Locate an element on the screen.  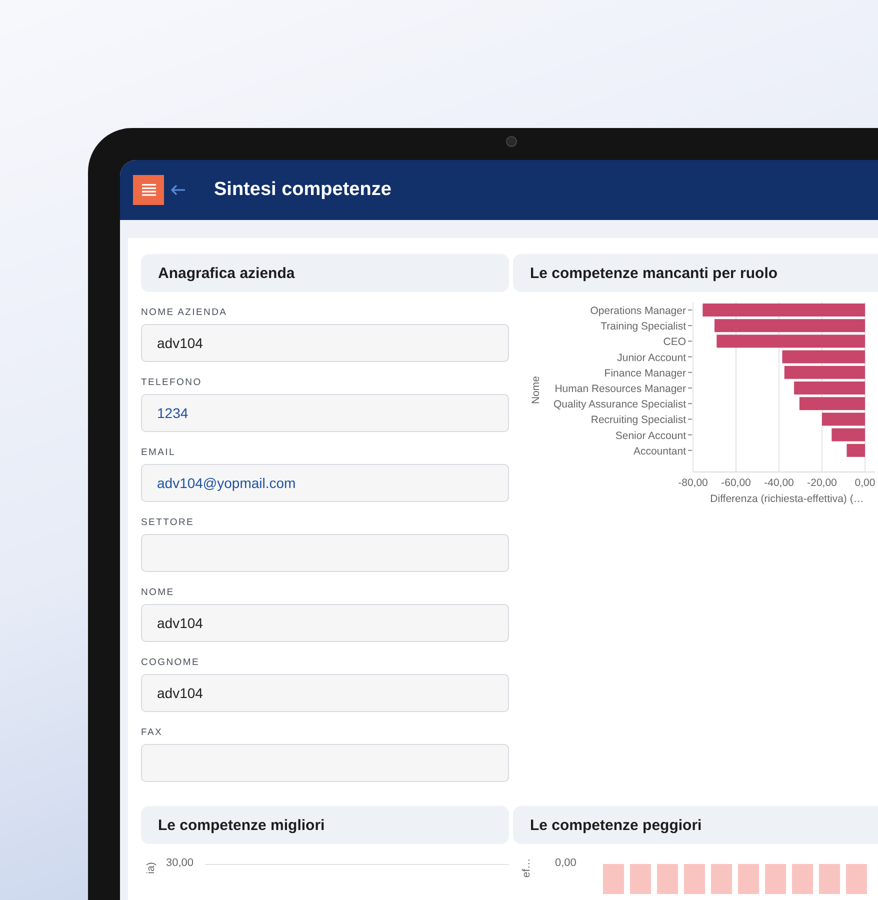
axis-label: Recruiting Specialist is located at coordinates (638, 420).